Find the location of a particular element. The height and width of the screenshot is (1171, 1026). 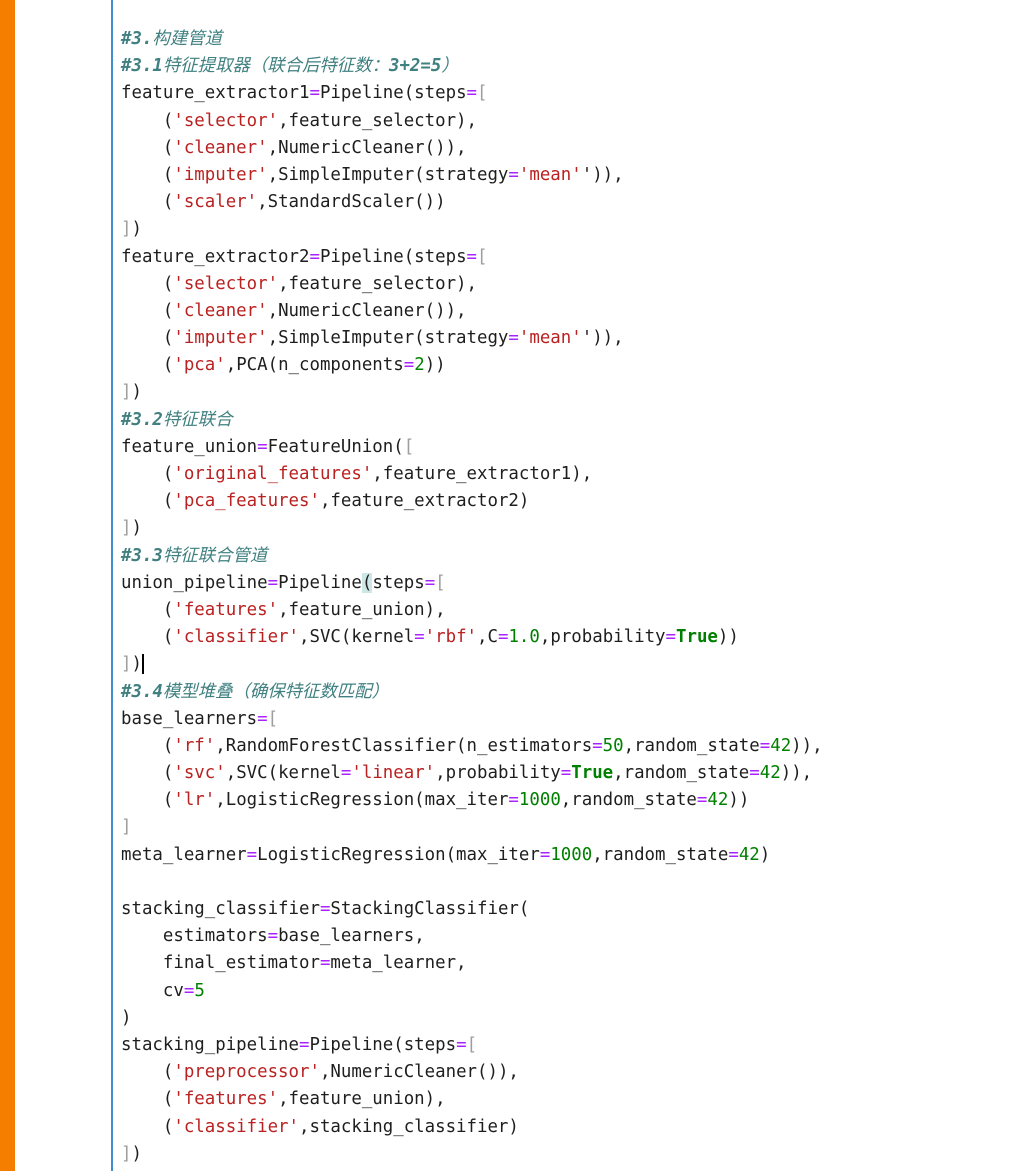

code-token: meta_learner, is located at coordinates (398, 963).